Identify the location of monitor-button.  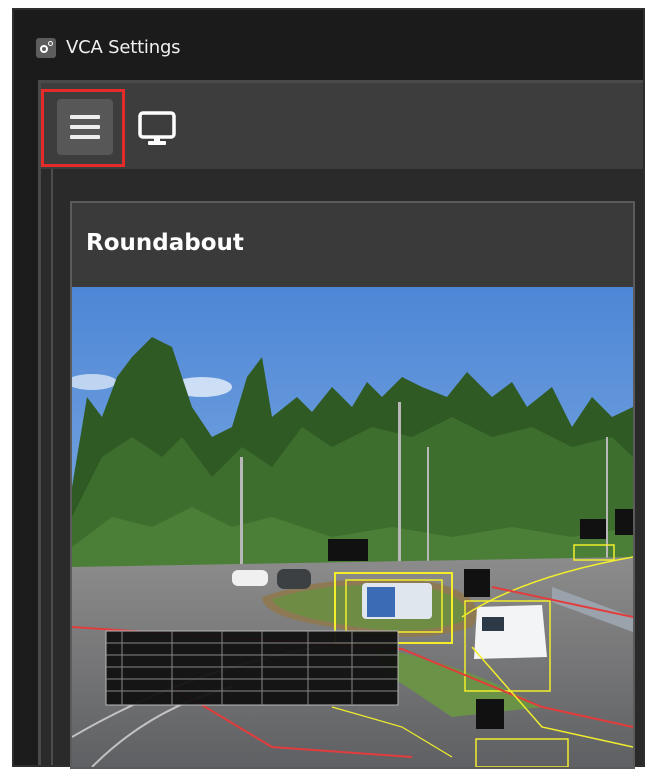
(157, 129).